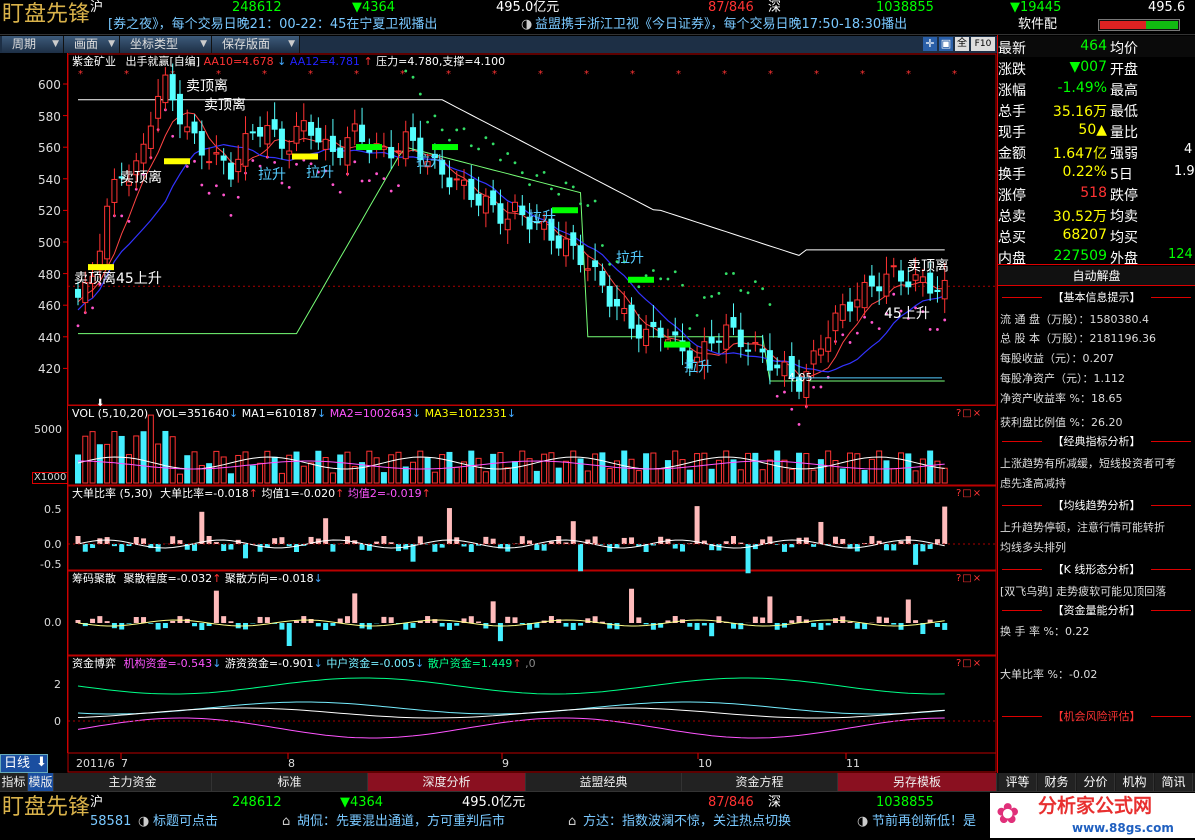 The width and height of the screenshot is (1195, 840). What do you see at coordinates (1057, 782) in the screenshot?
I see `right-tab: 财务` at bounding box center [1057, 782].